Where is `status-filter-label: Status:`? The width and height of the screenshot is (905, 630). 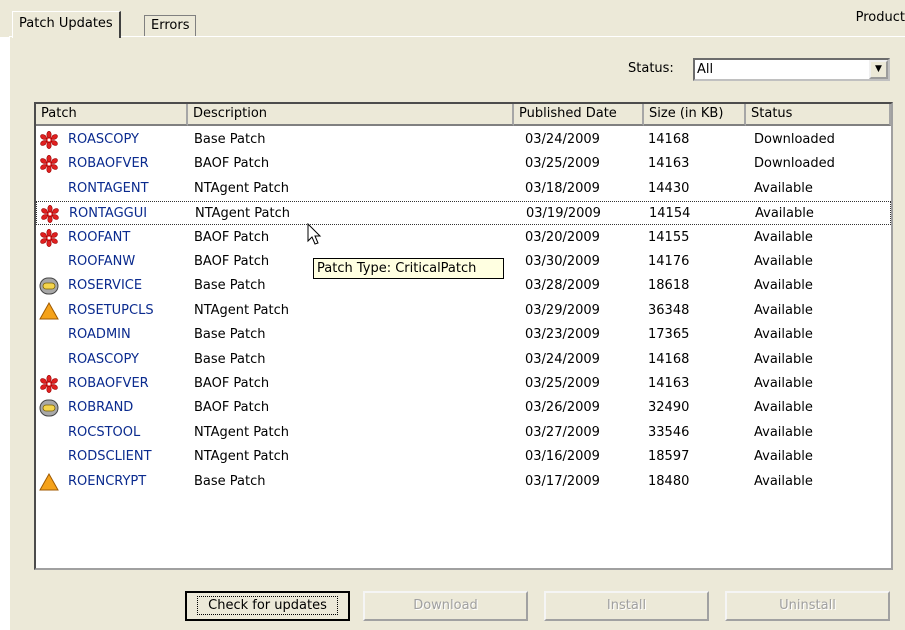
status-filter-label: Status: is located at coordinates (651, 68).